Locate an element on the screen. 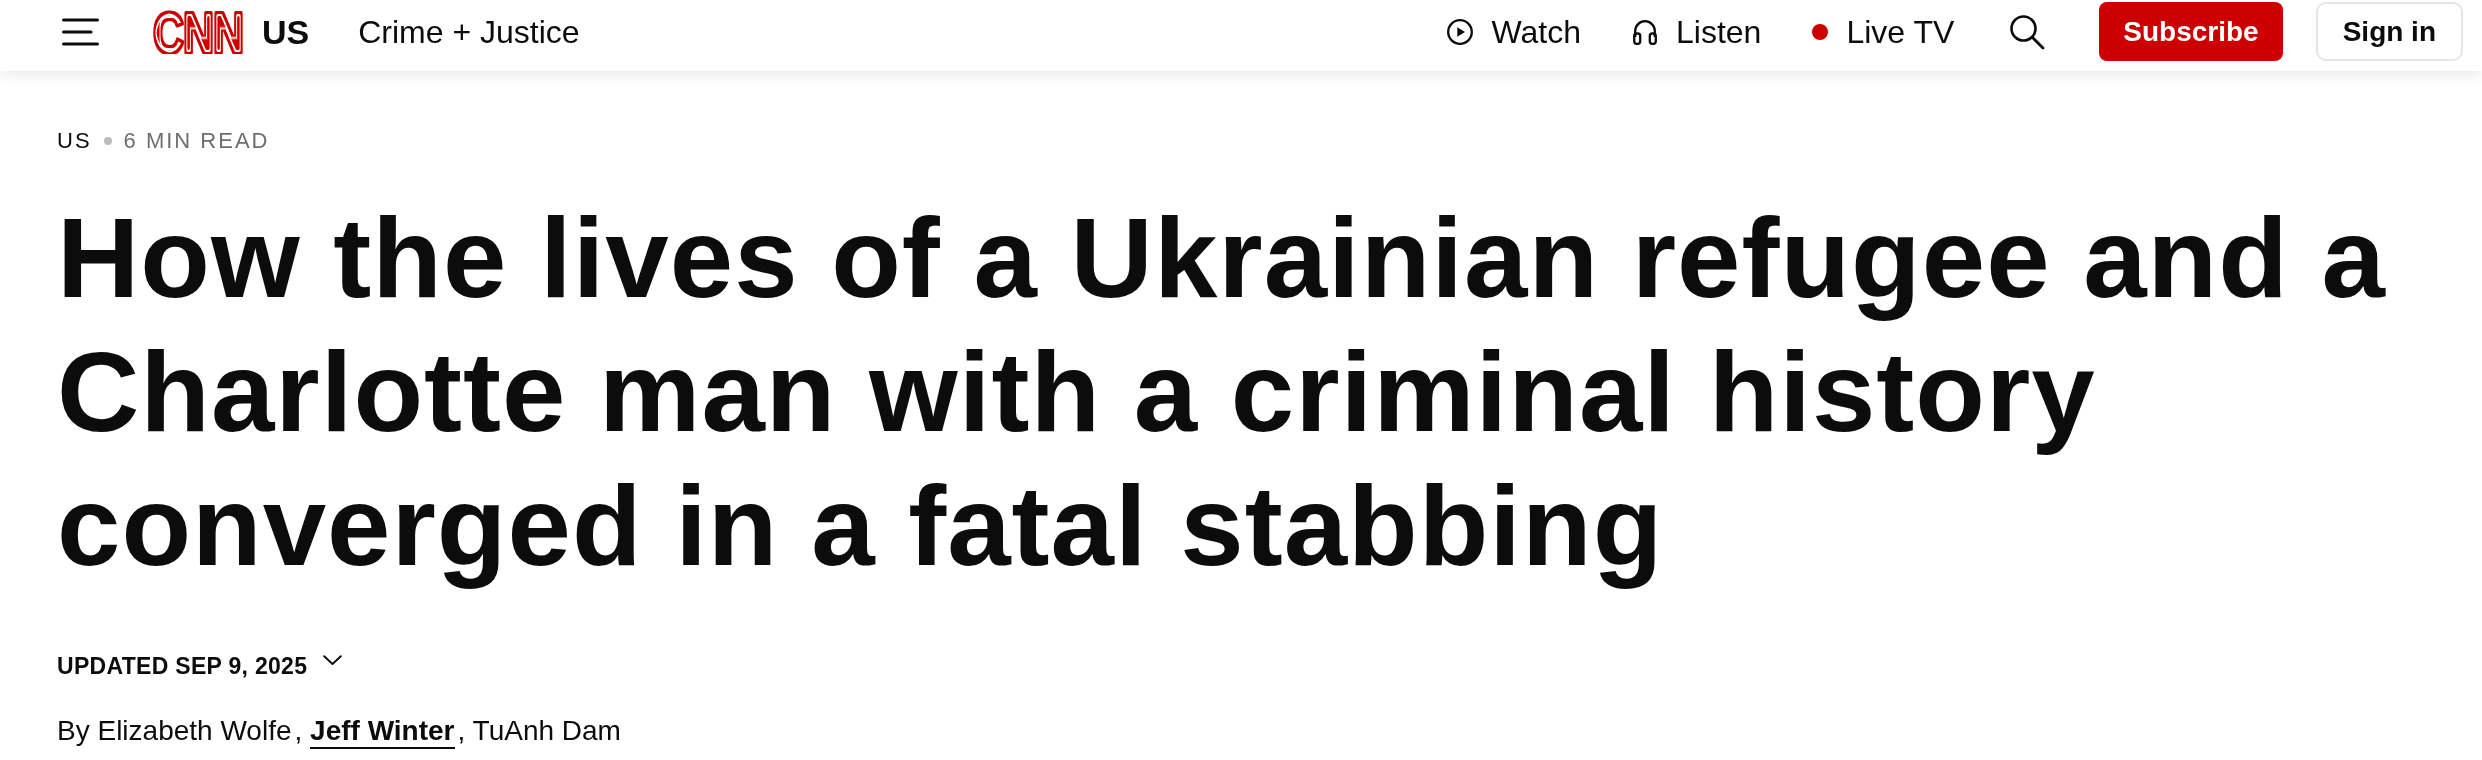 This screenshot has width=2482, height=760. subscribe-button: Subscribe is located at coordinates (2191, 31).